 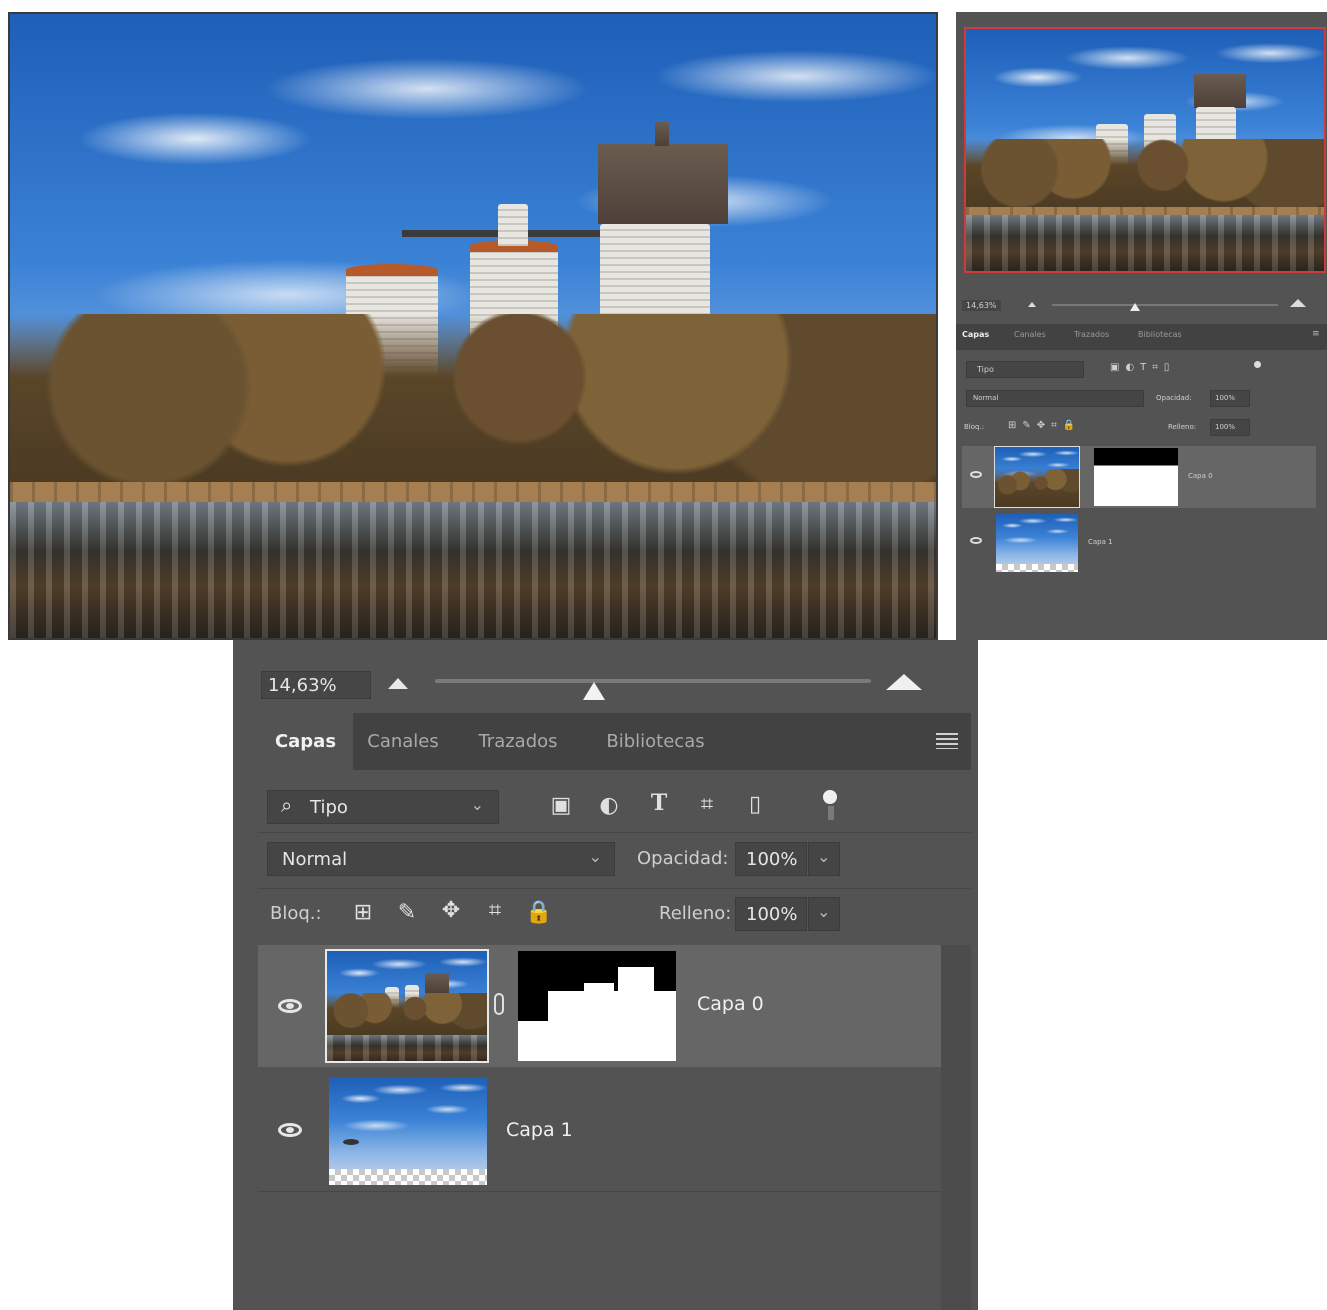 I want to click on fill-dropdown-button: ⌄, so click(x=824, y=914).